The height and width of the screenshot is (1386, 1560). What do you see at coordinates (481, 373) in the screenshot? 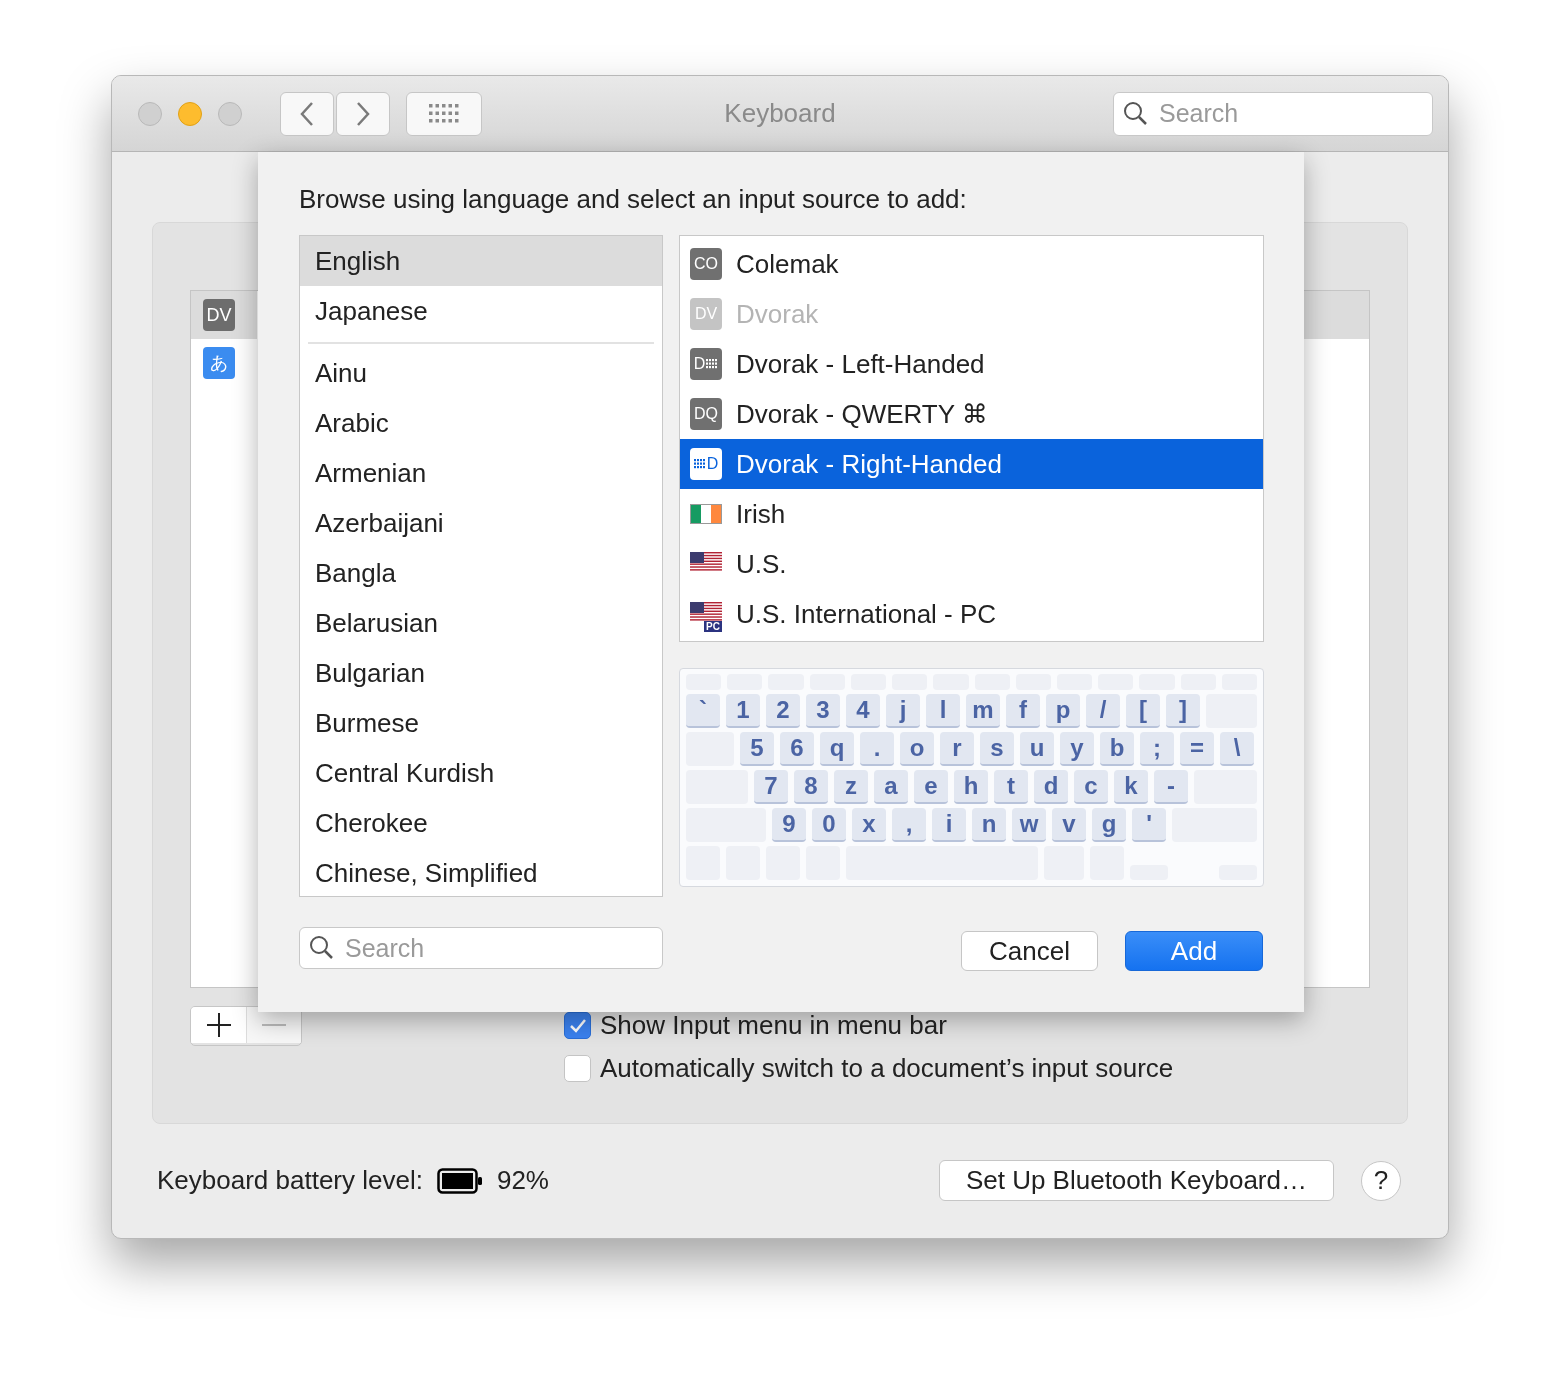
I see `language-item: Ainu` at bounding box center [481, 373].